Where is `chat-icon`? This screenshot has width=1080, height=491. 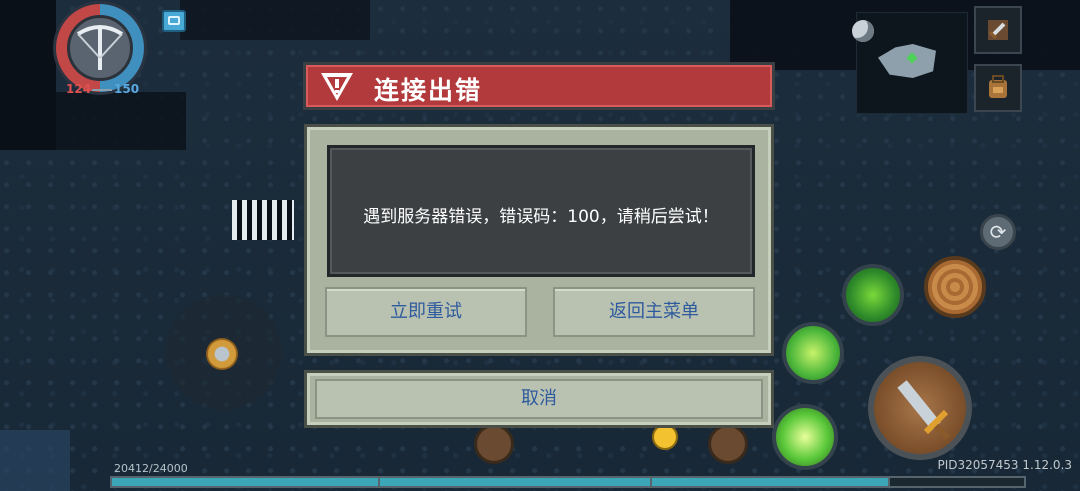 chat-icon is located at coordinates (174, 21).